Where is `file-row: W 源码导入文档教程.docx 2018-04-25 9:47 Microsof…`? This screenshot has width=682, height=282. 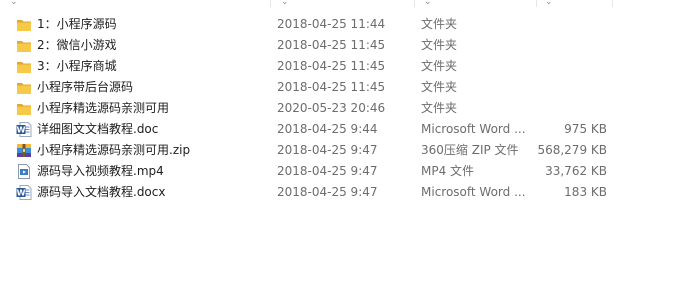
file-row: W 源码导入文档教程.docx 2018-04-25 9:47 Microsof… is located at coordinates (341, 192).